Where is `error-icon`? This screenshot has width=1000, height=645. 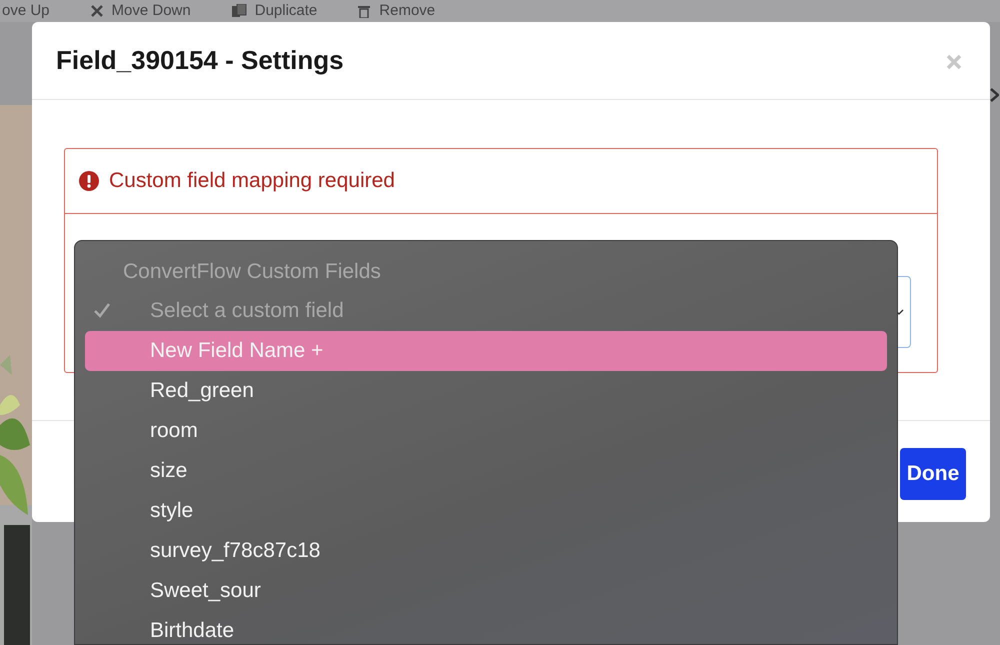
error-icon is located at coordinates (89, 181).